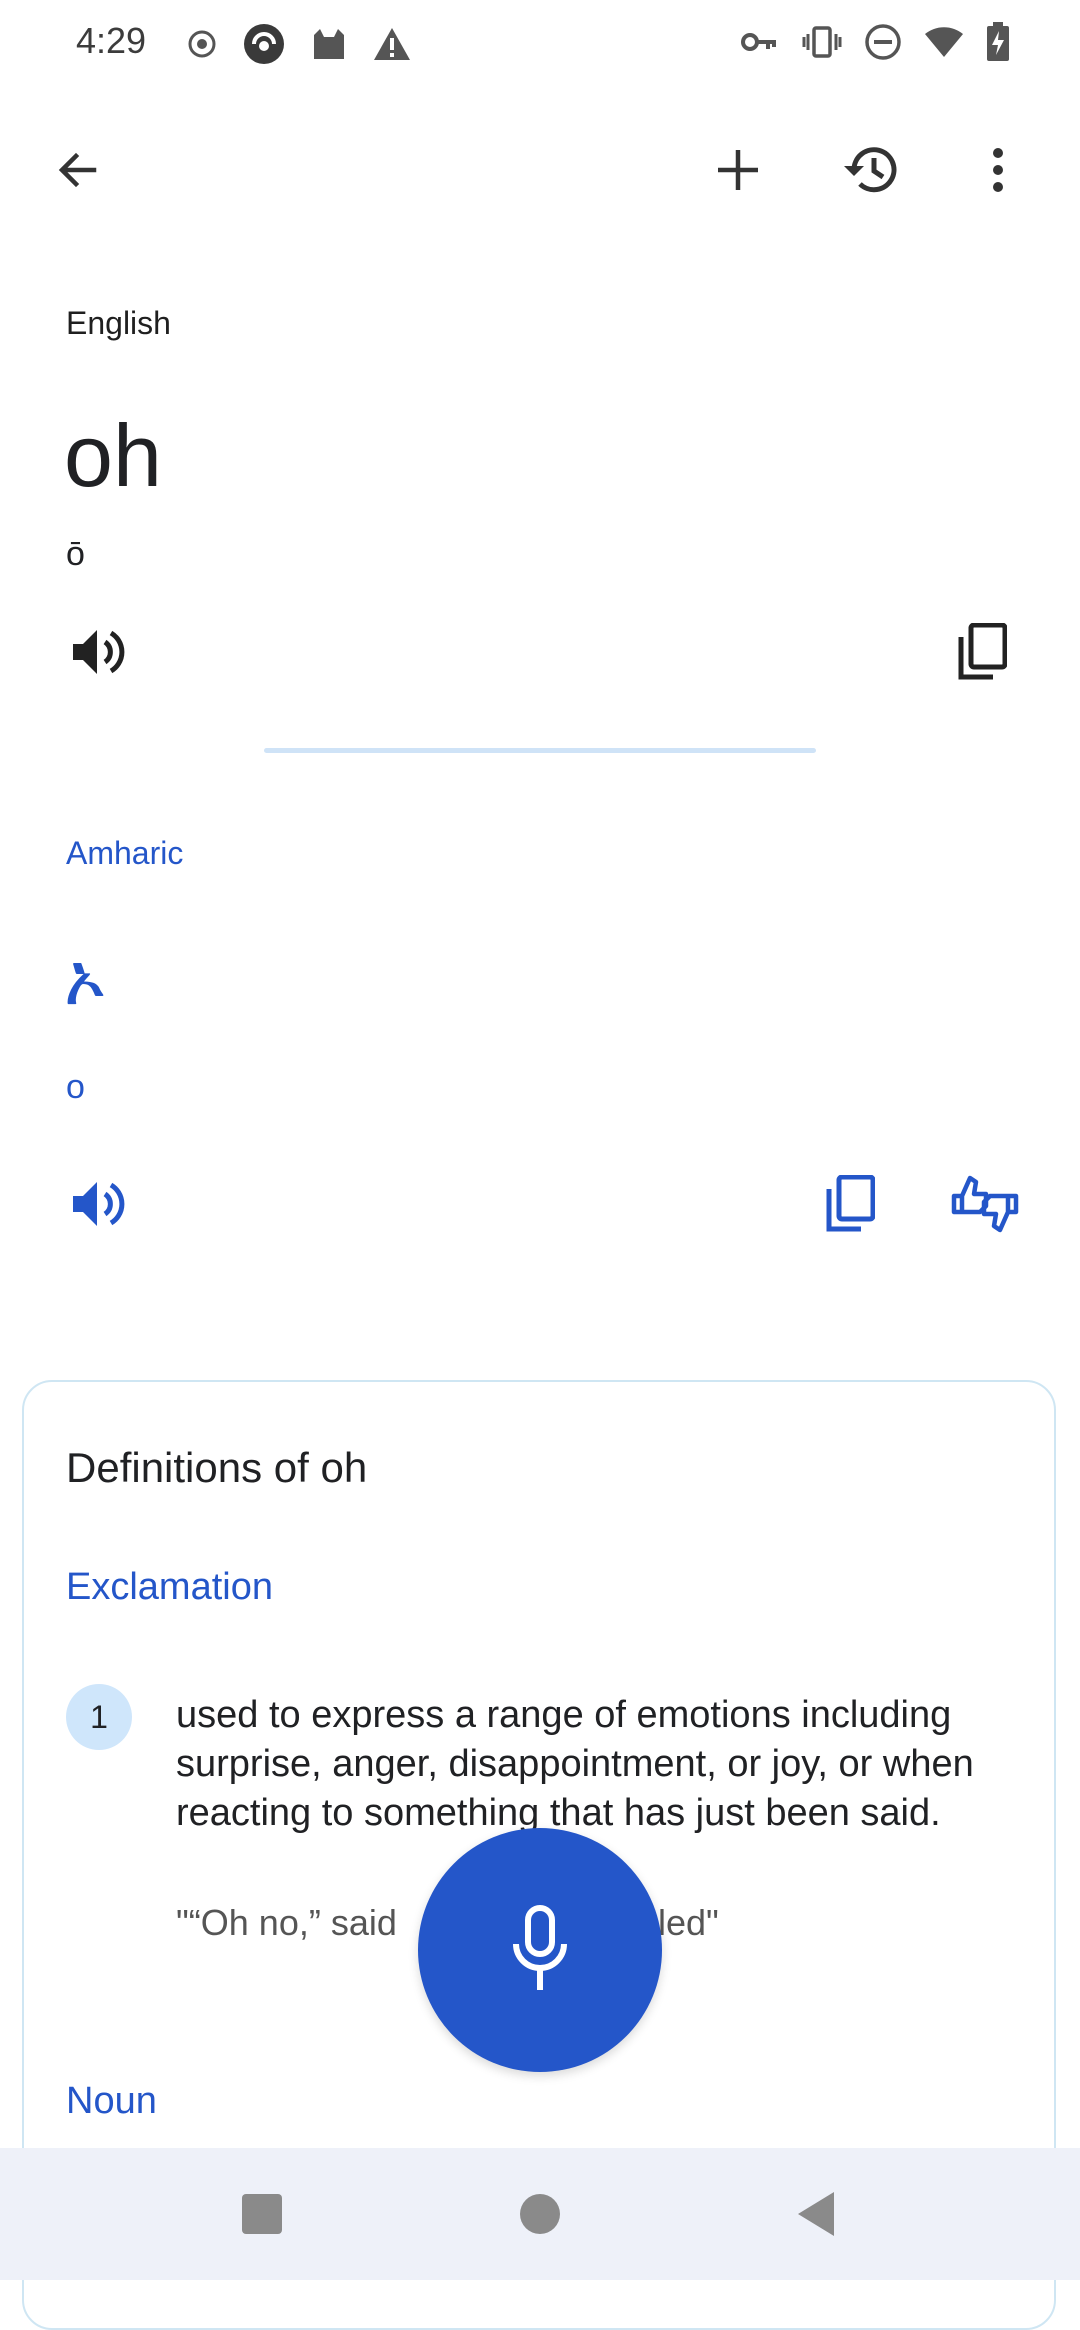  Describe the element at coordinates (125, 853) in the screenshot. I see `target-language-label: Amharic` at that location.